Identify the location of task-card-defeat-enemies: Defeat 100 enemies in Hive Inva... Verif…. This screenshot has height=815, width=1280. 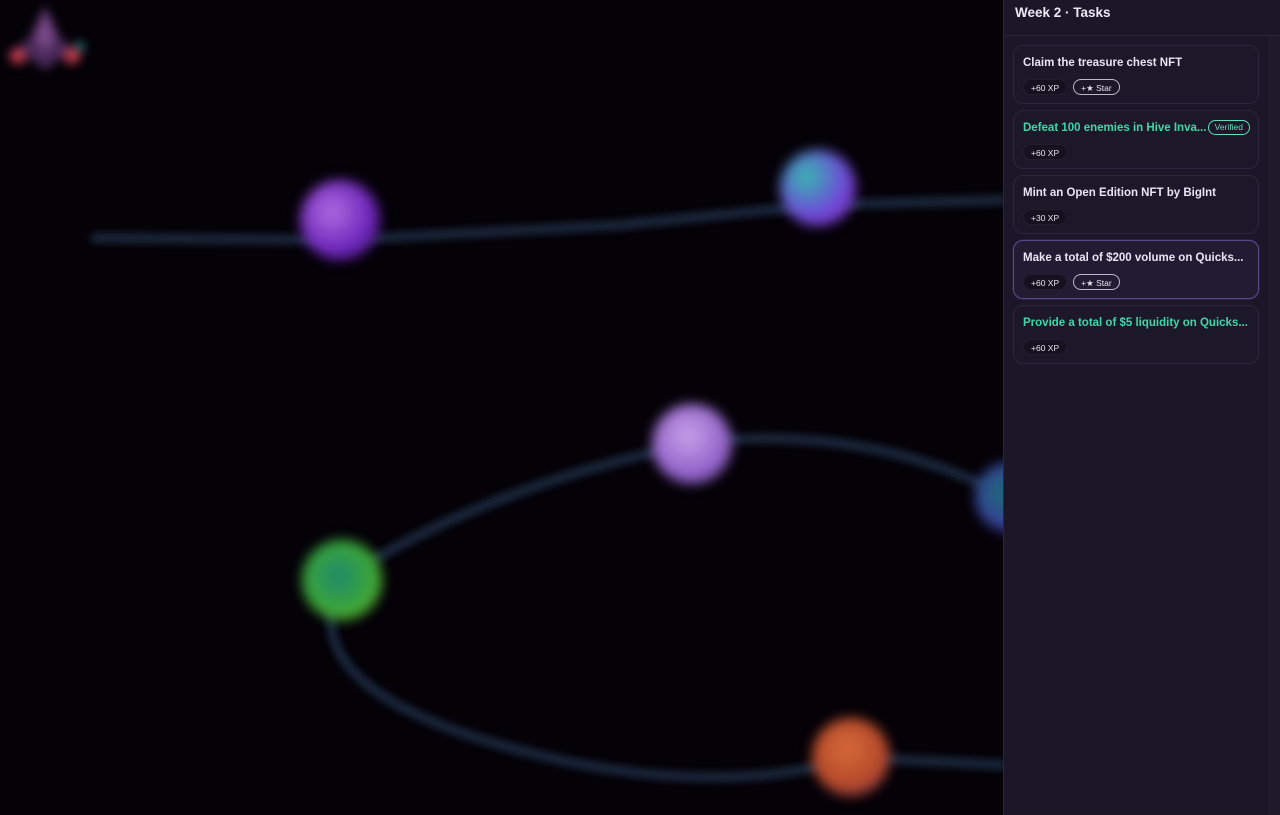
(1136, 139).